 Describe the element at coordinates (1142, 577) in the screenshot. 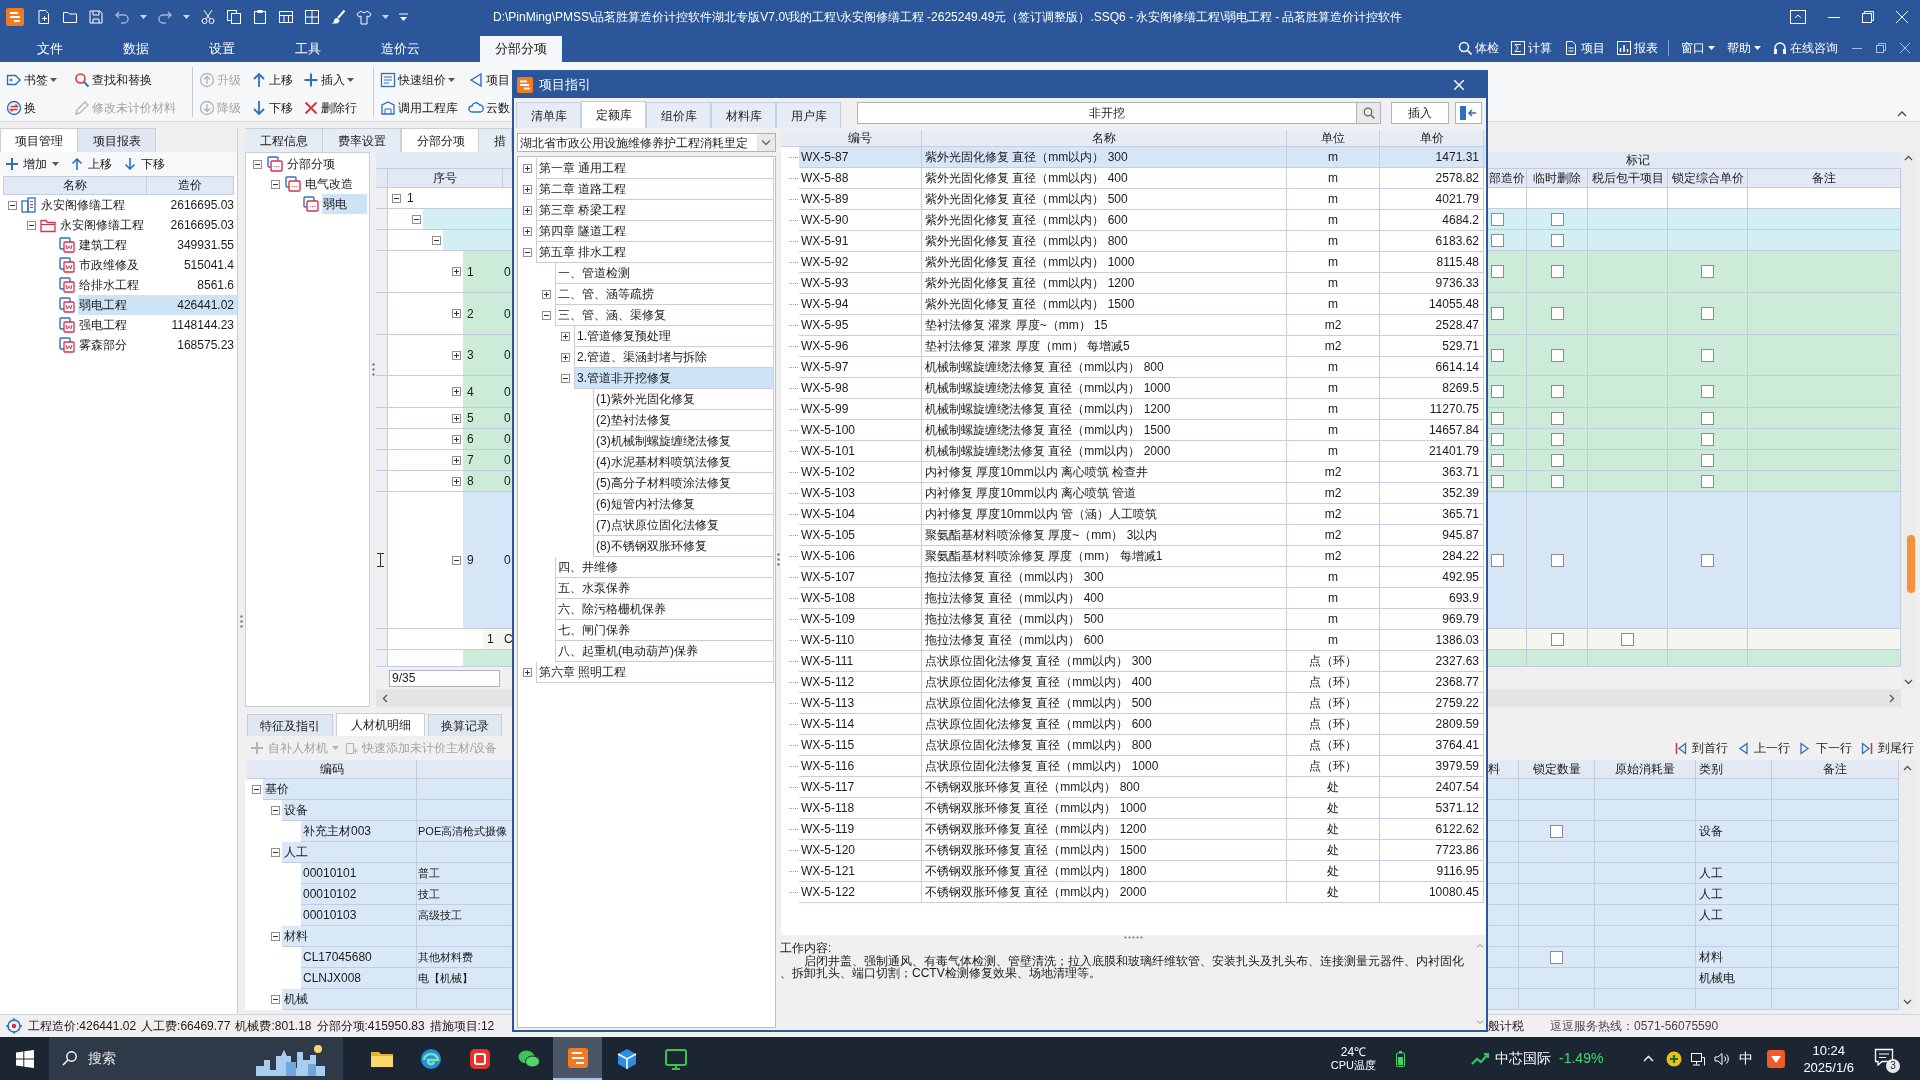

I see `table-row: WX-5-107 拖拉法修复 直径（mm以内） 300 m 492.95` at that location.